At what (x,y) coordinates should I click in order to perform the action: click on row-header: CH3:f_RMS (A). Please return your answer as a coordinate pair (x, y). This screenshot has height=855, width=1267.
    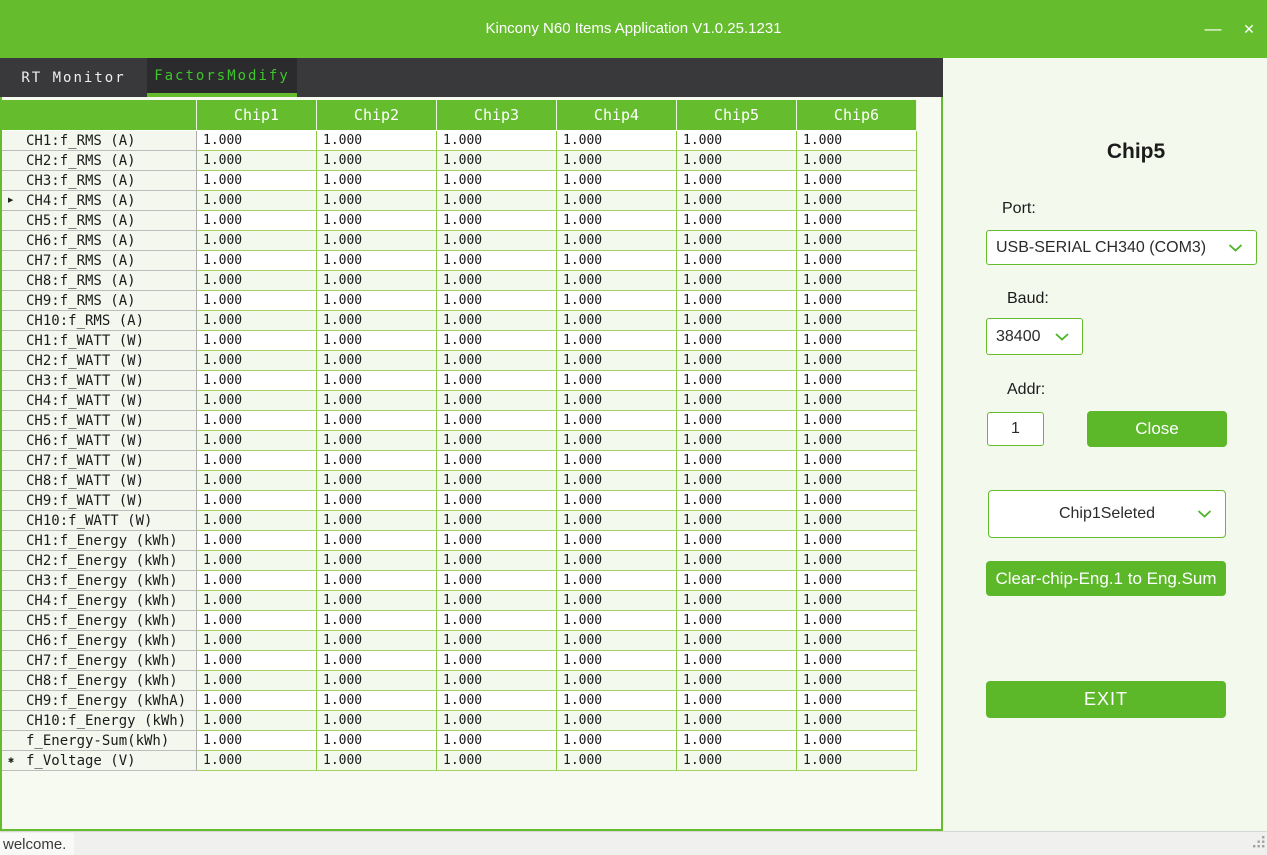
    Looking at the image, I should click on (99, 181).